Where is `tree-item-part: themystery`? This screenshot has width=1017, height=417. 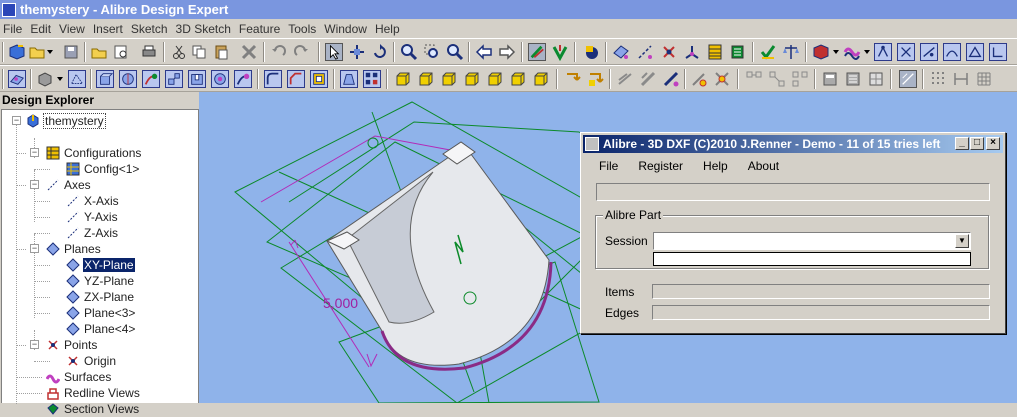
tree-item-part: themystery is located at coordinates (66, 121).